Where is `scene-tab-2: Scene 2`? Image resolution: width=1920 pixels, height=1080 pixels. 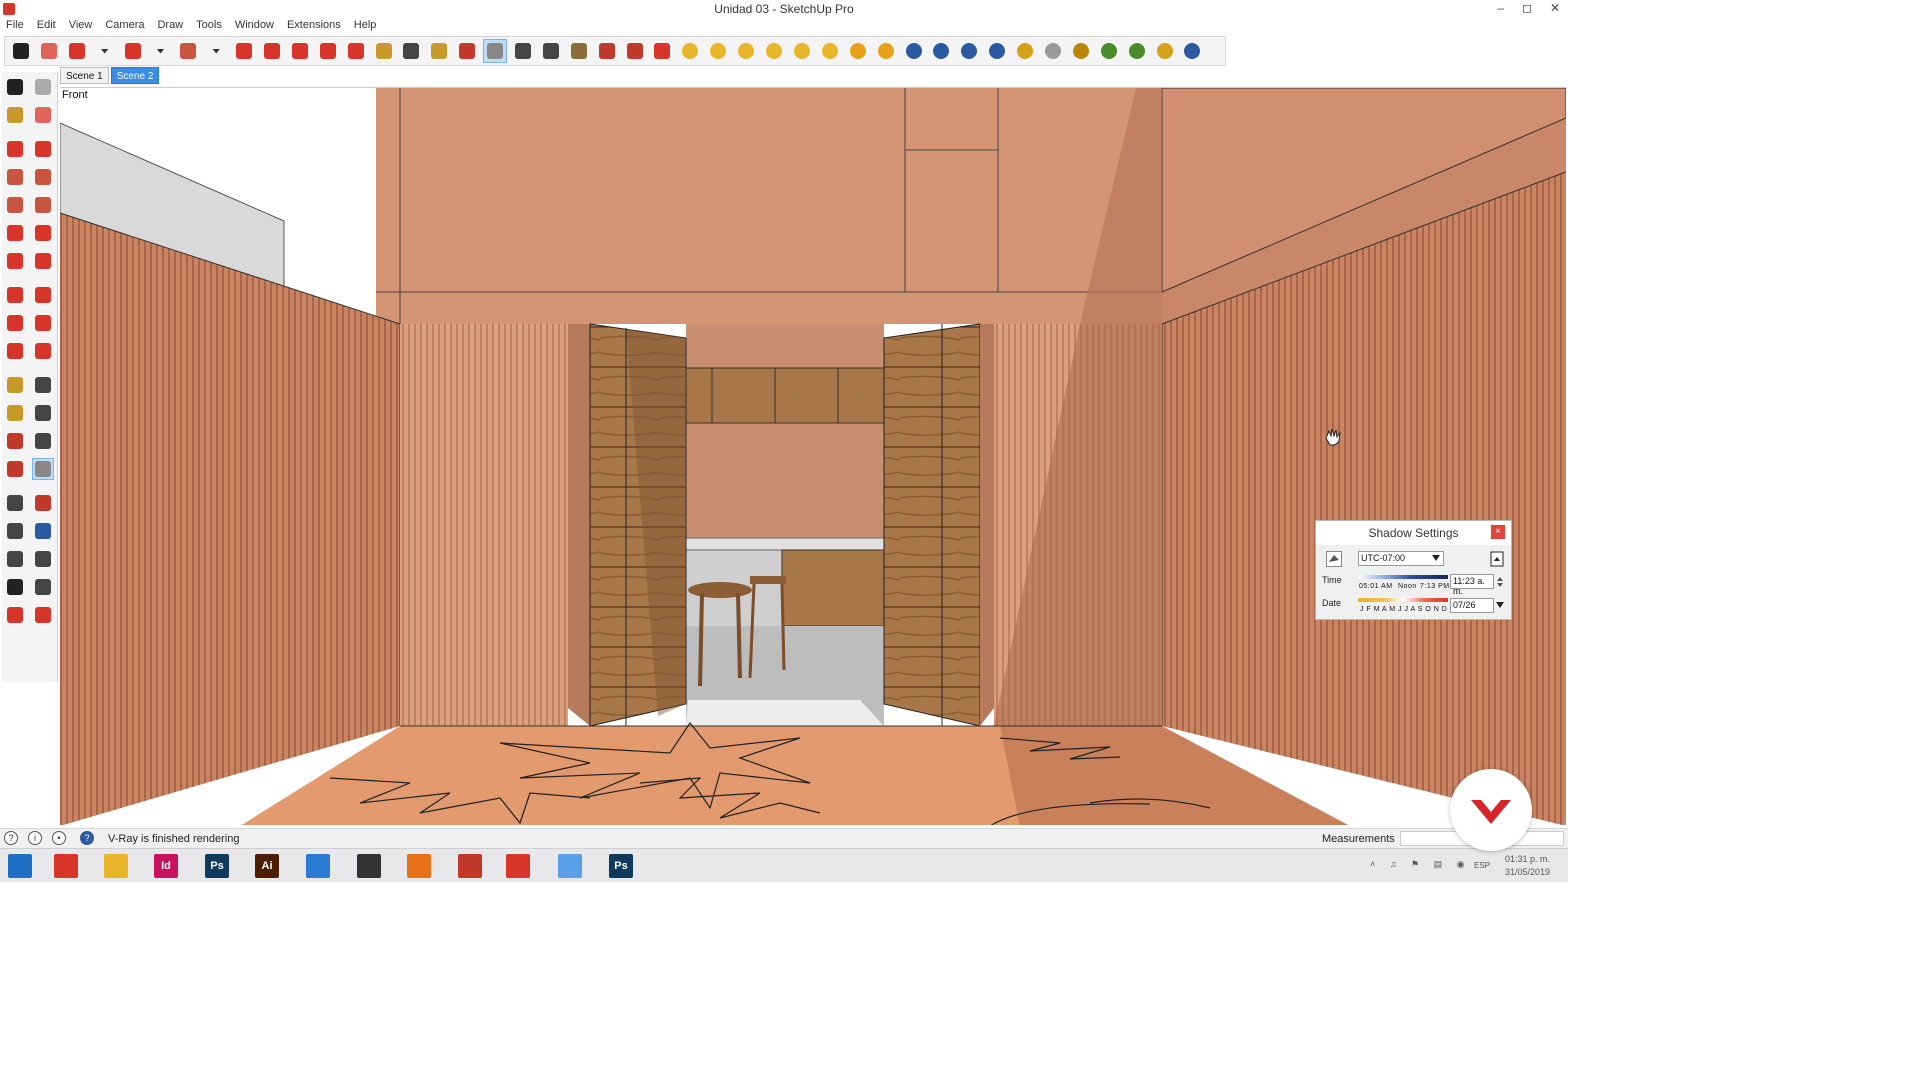 scene-tab-2: Scene 2 is located at coordinates (135, 75).